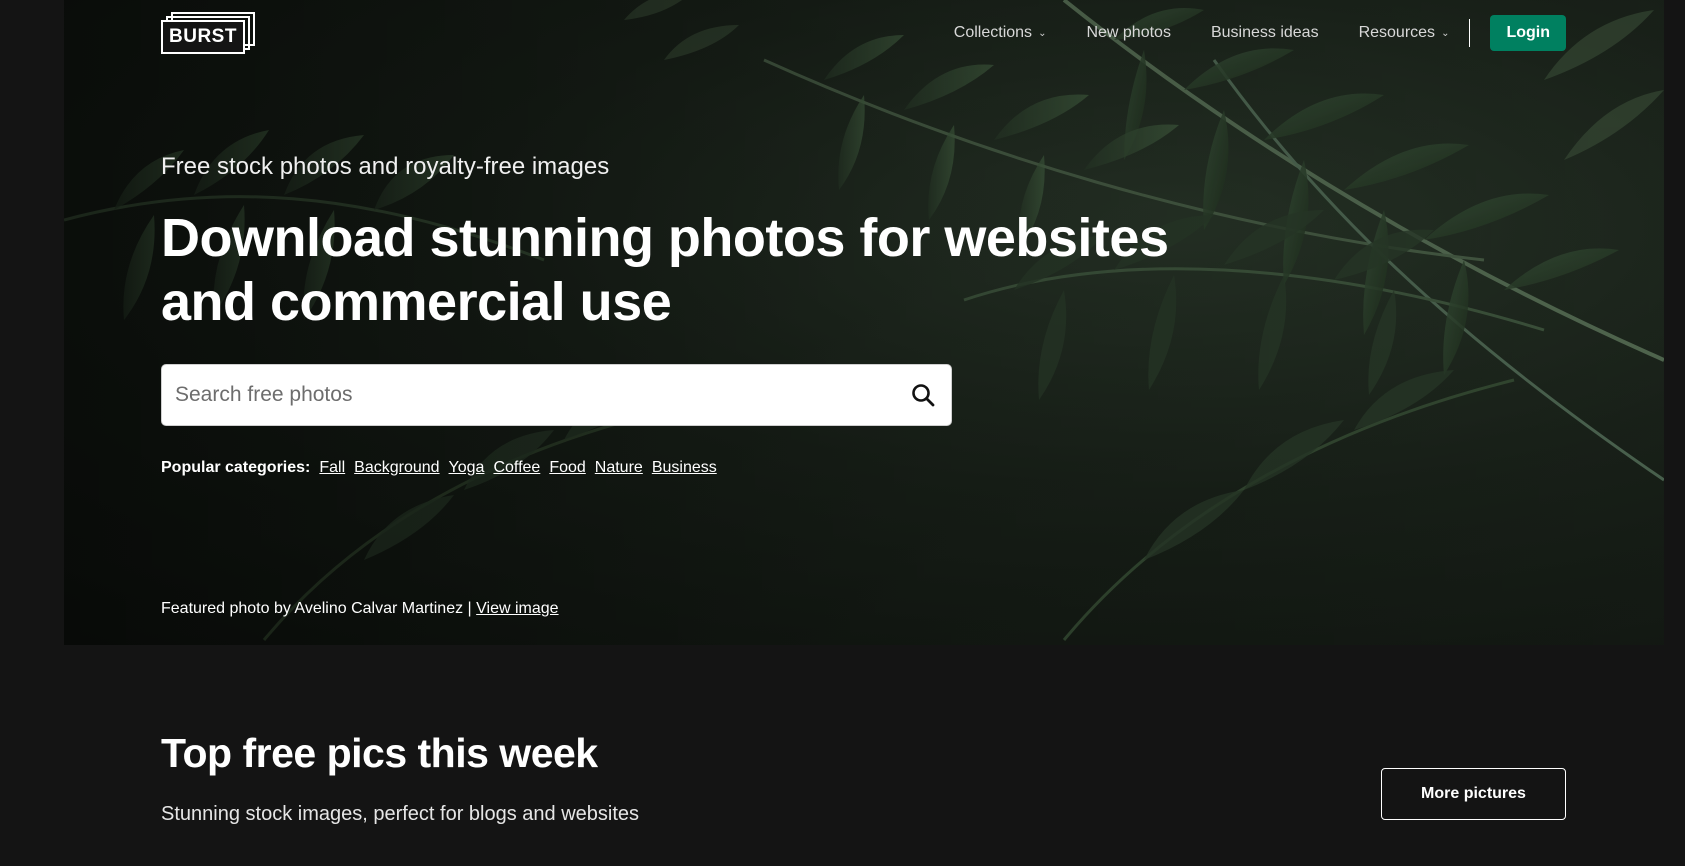 Image resolution: width=1685 pixels, height=866 pixels. What do you see at coordinates (684, 468) in the screenshot?
I see `category-link-business: Business` at bounding box center [684, 468].